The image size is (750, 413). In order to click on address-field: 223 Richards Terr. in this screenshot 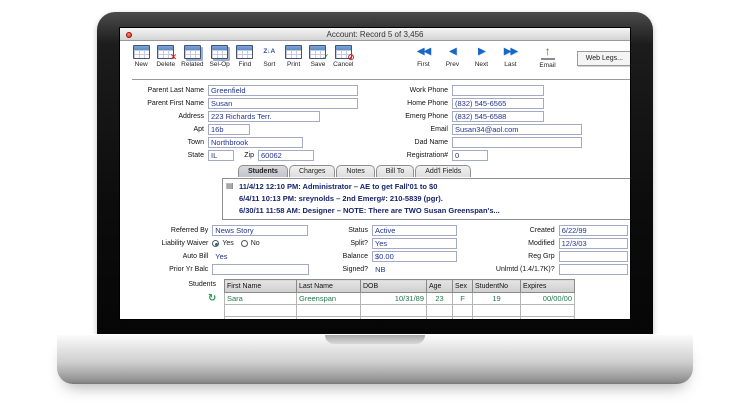, I will do `click(264, 116)`.